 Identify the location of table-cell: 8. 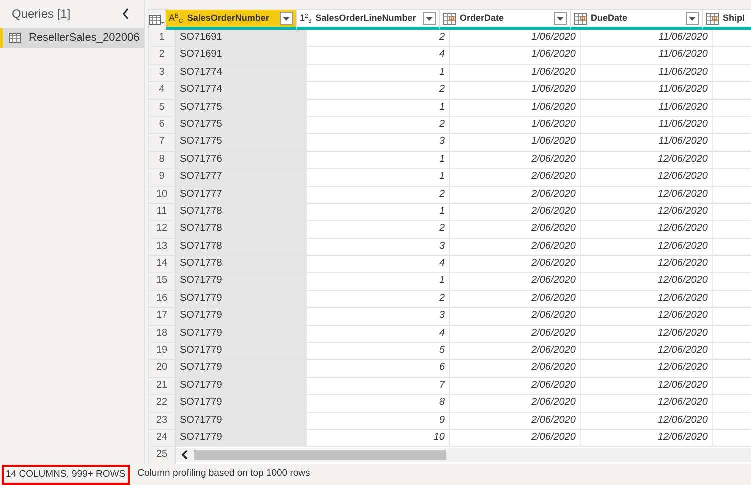
(378, 403).